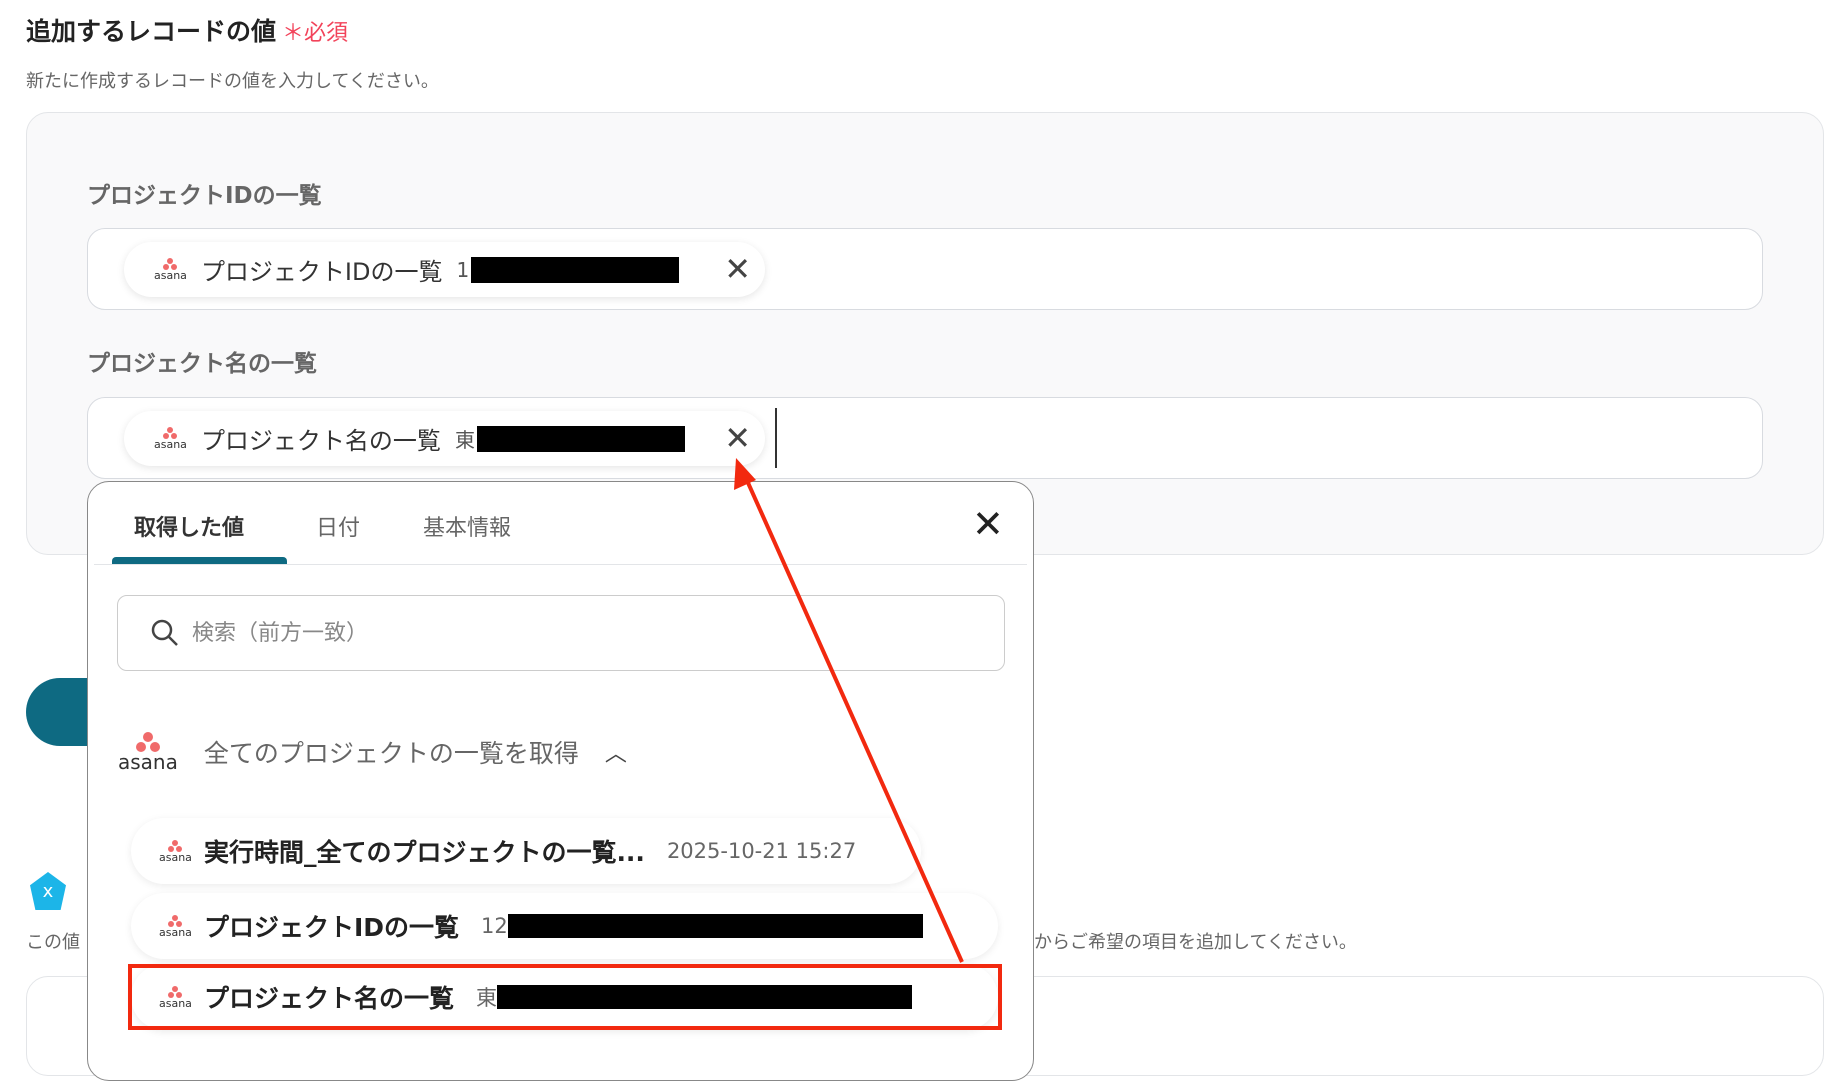  What do you see at coordinates (925, 269) in the screenshot?
I see `project-ids-field: asana プロジェクトIDの一覧 1 ✕` at bounding box center [925, 269].